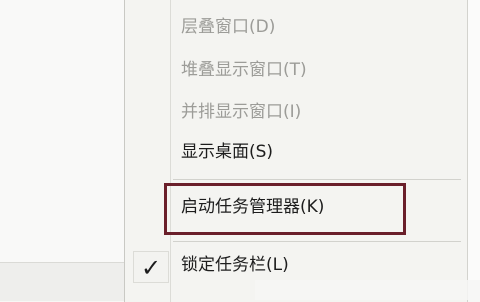 The width and height of the screenshot is (480, 302). Describe the element at coordinates (151, 267) in the screenshot. I see `check-icon: ✓` at that location.